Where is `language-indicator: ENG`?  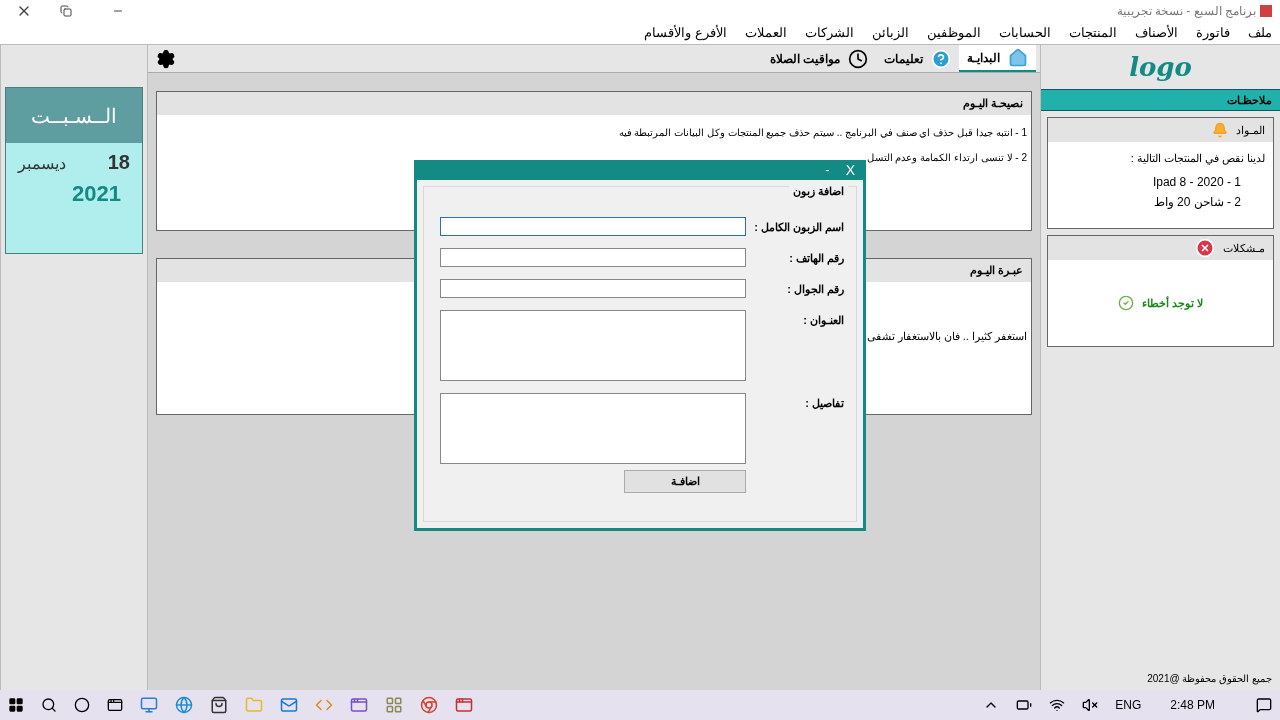
language-indicator: ENG is located at coordinates (1128, 705).